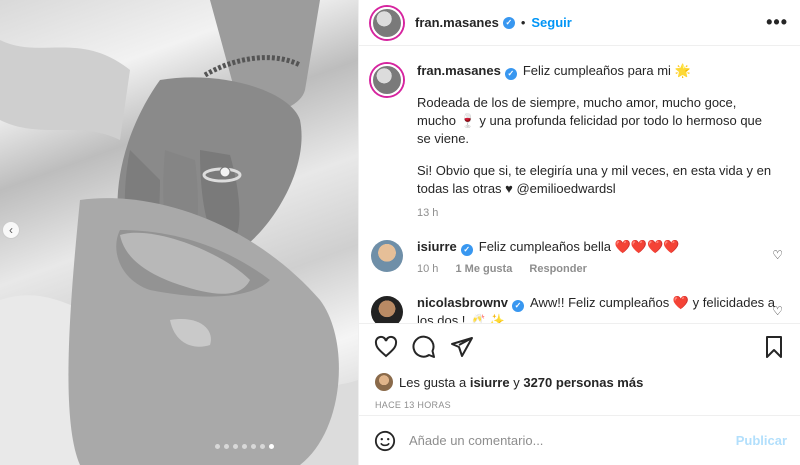 The image size is (800, 465). What do you see at coordinates (424, 347) in the screenshot?
I see `comment-icon` at bounding box center [424, 347].